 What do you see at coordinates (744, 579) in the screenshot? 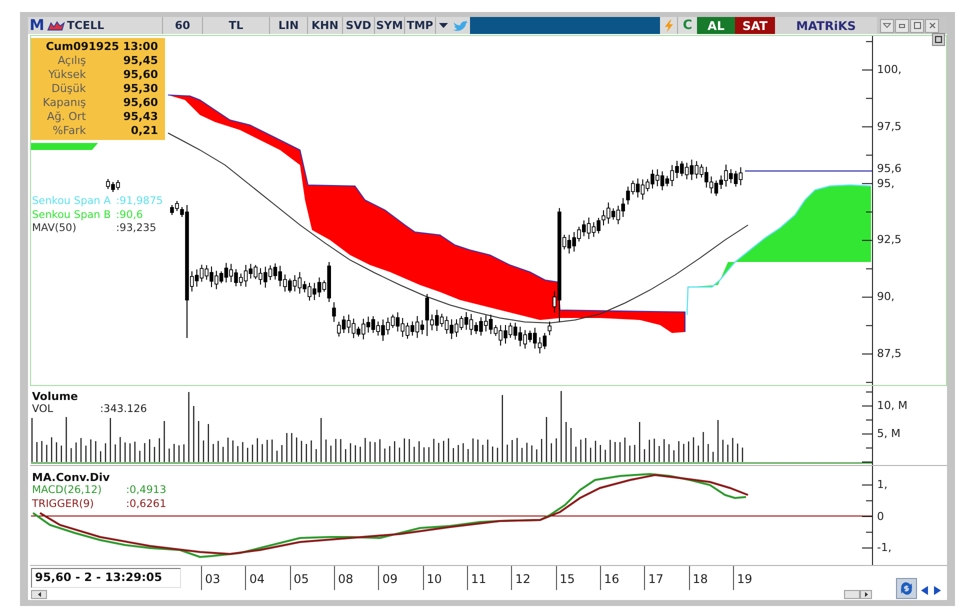
I see `date-label: 19` at bounding box center [744, 579].